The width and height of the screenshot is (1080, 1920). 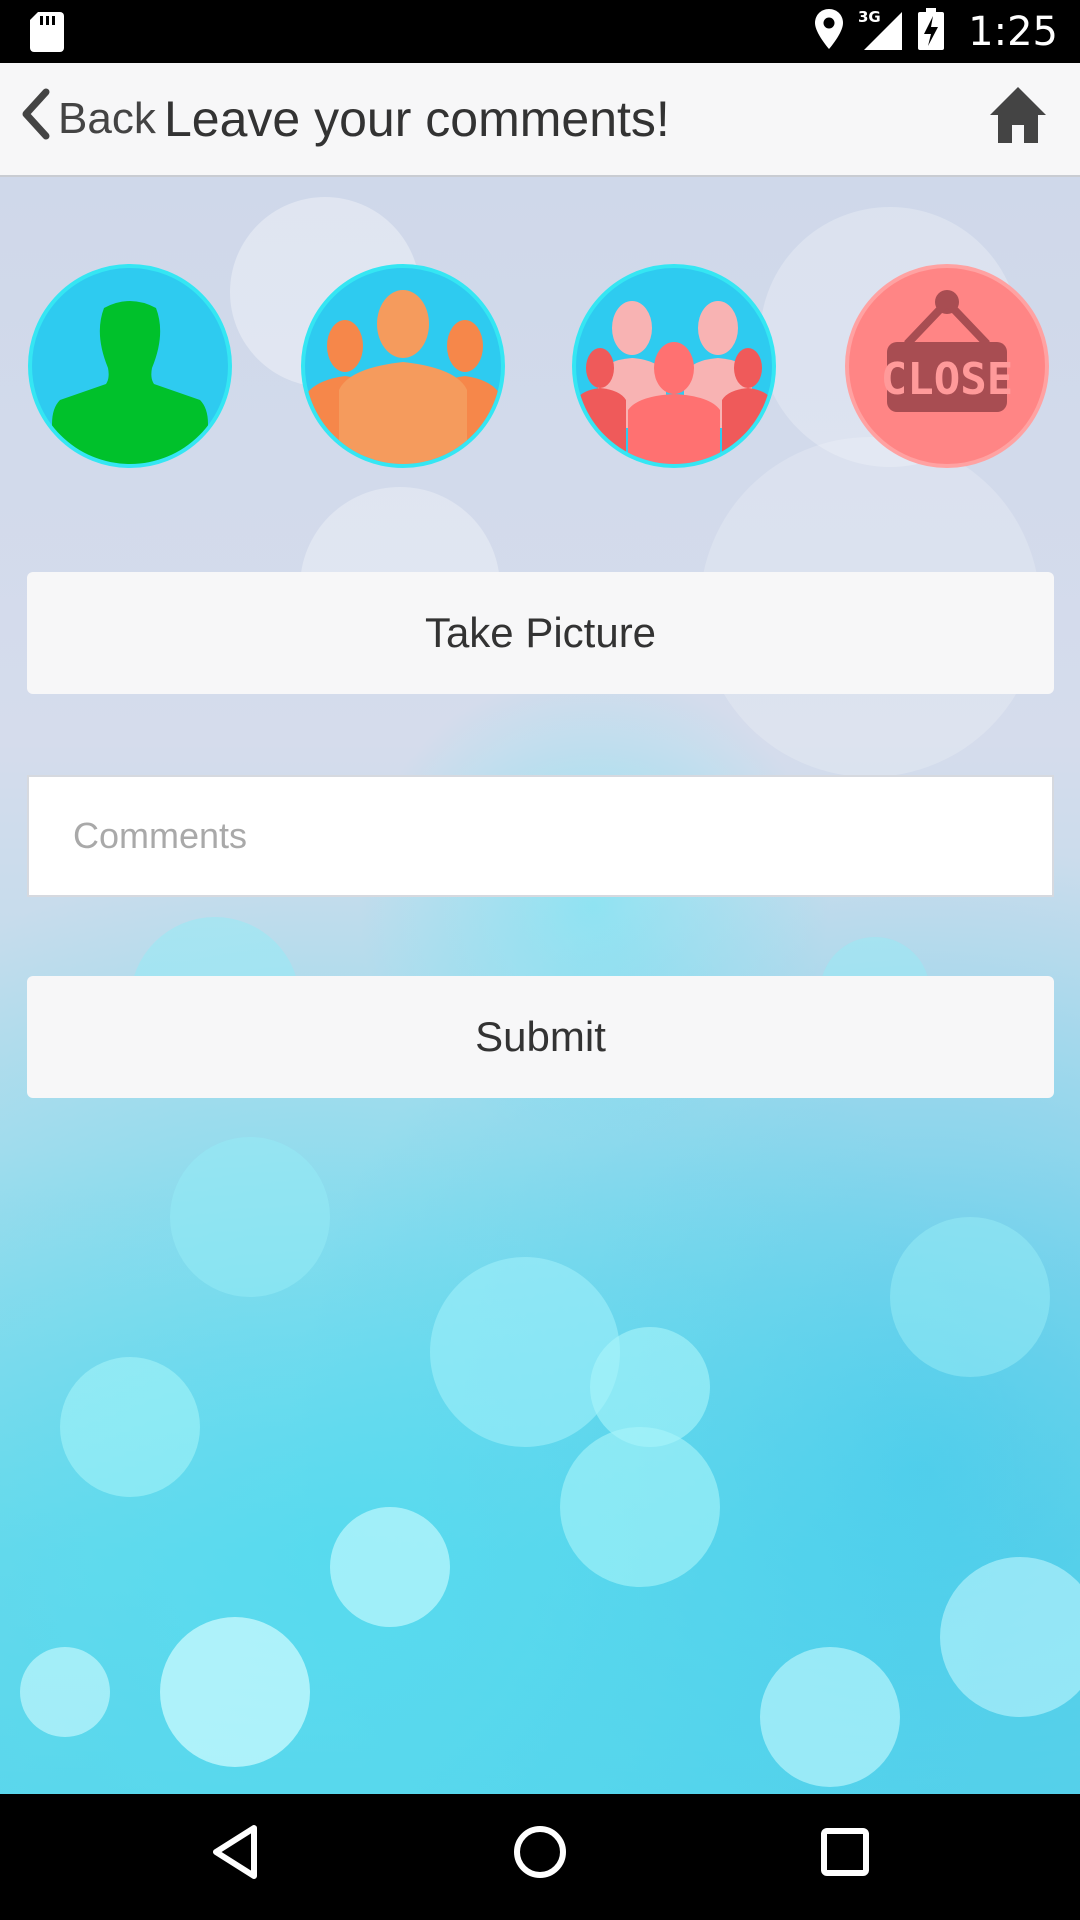 What do you see at coordinates (881, 31) in the screenshot?
I see `signal-3g-icon: 3G` at bounding box center [881, 31].